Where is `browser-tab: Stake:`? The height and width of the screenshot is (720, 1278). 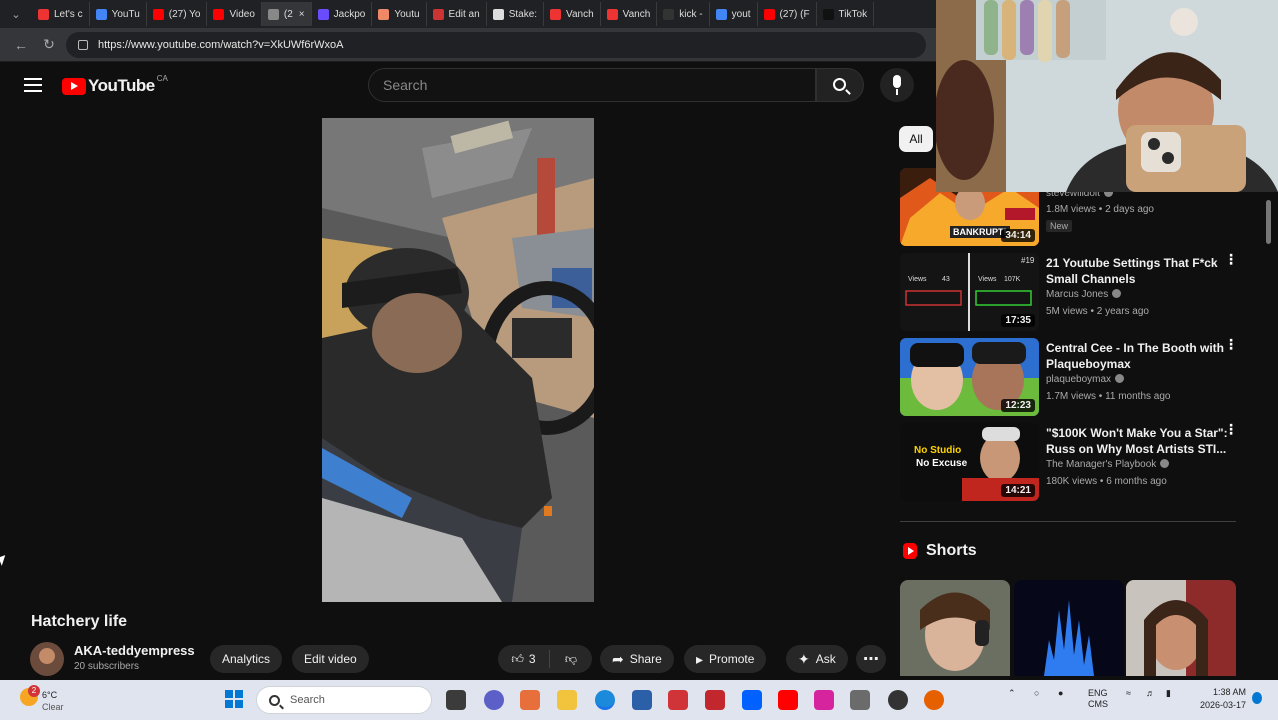
browser-tab: Stake: is located at coordinates (516, 14).